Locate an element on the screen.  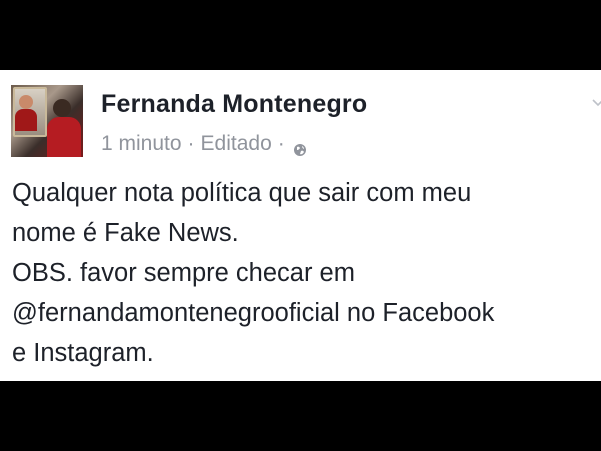
message-line: @fernandamontenegrooficial no Facebook is located at coordinates (253, 313).